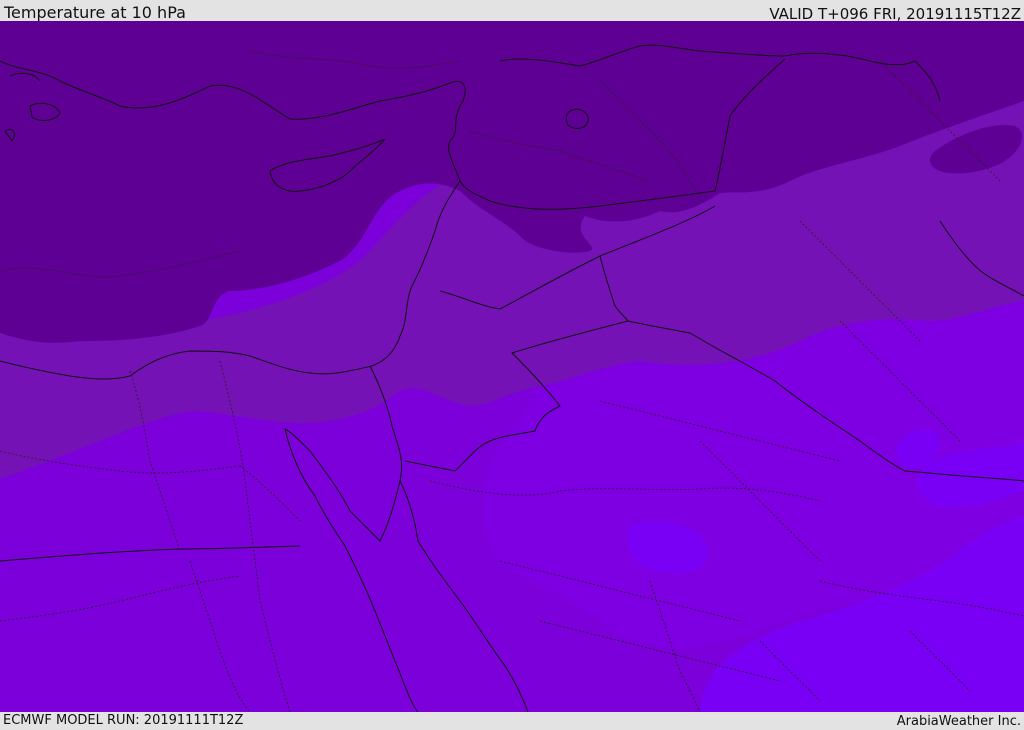 The width and height of the screenshot is (1024, 730). I want to click on model-run: ECMWF MODEL RUN: 20191111T12Z, so click(123, 720).